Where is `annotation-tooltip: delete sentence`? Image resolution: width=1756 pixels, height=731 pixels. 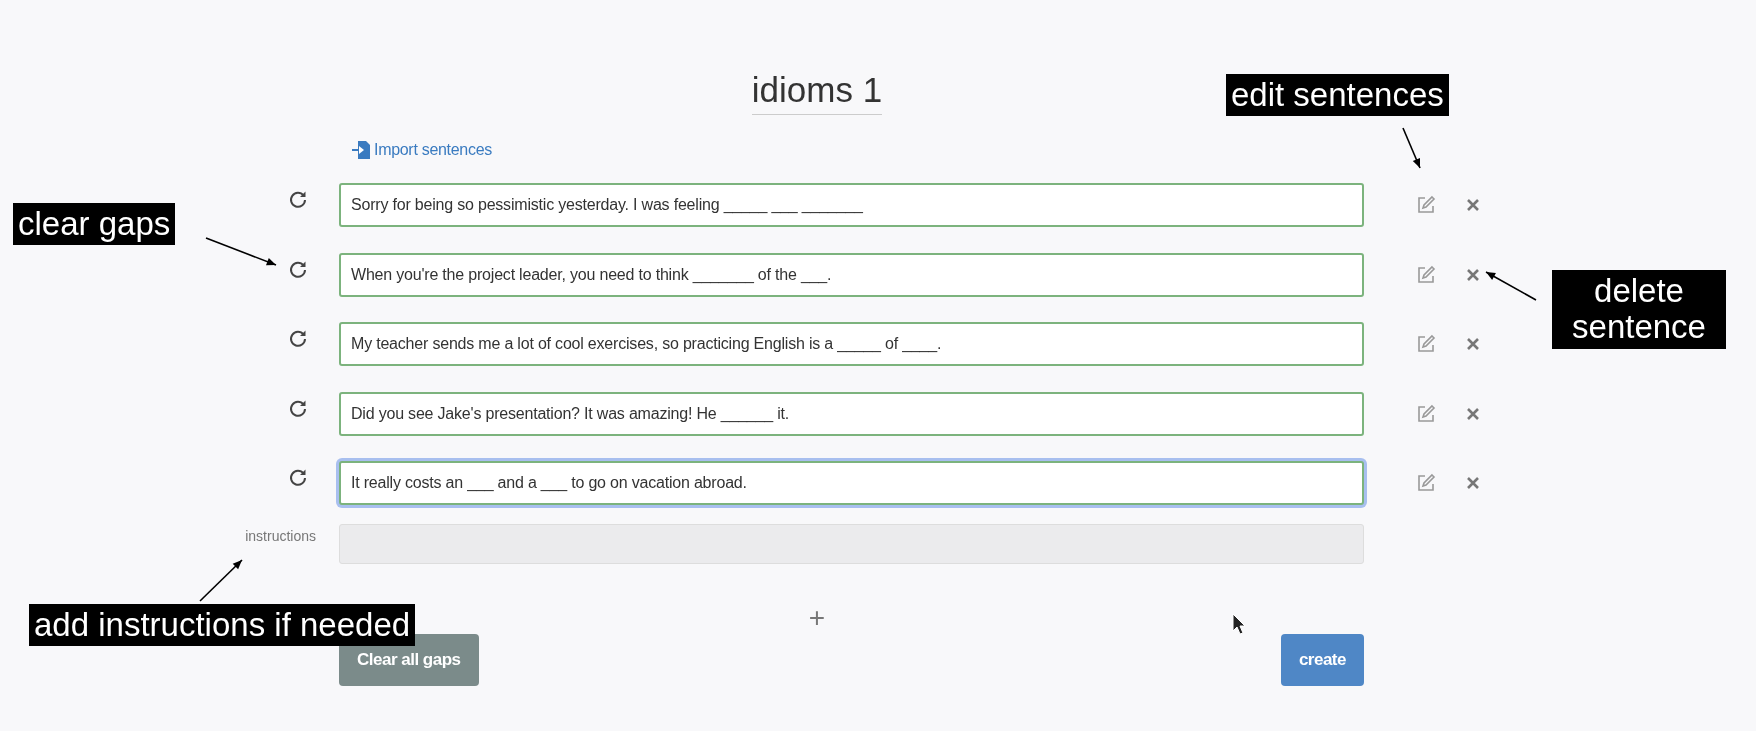
annotation-tooltip: delete sentence is located at coordinates (1639, 309).